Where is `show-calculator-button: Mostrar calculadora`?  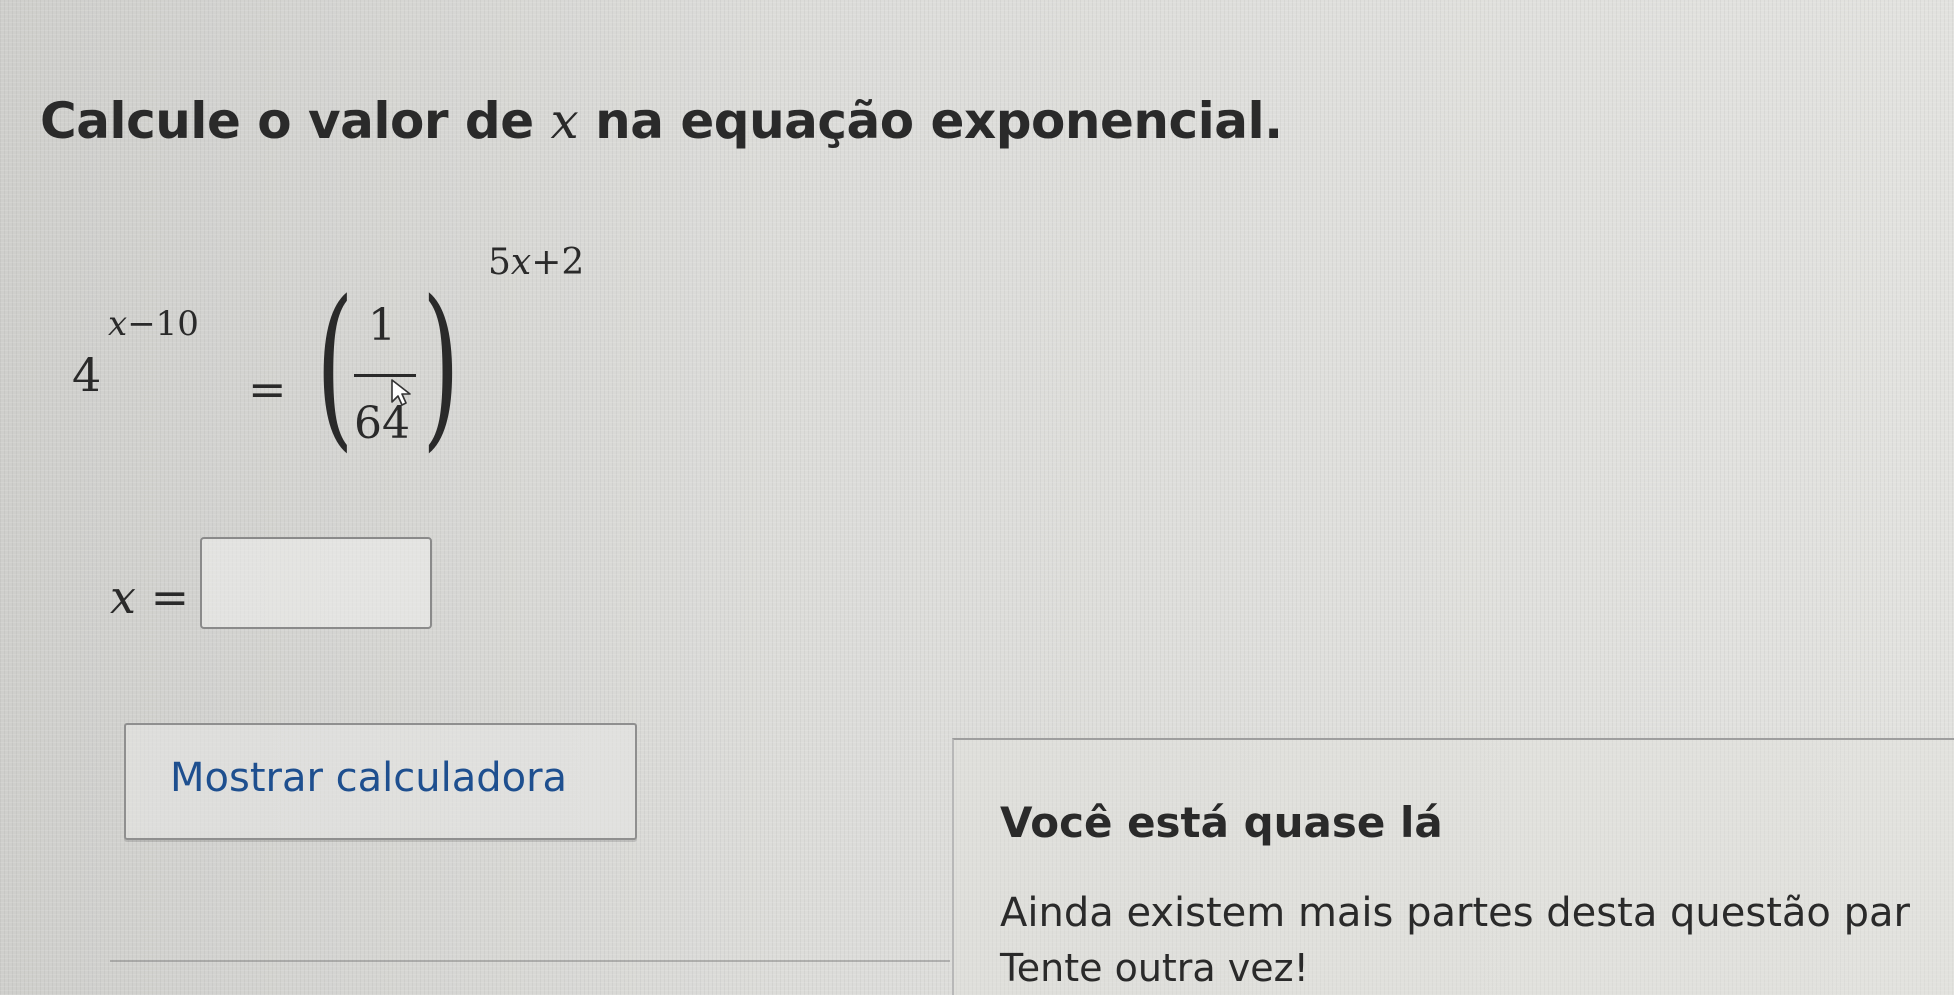 show-calculator-button: Mostrar calculadora is located at coordinates (380, 781).